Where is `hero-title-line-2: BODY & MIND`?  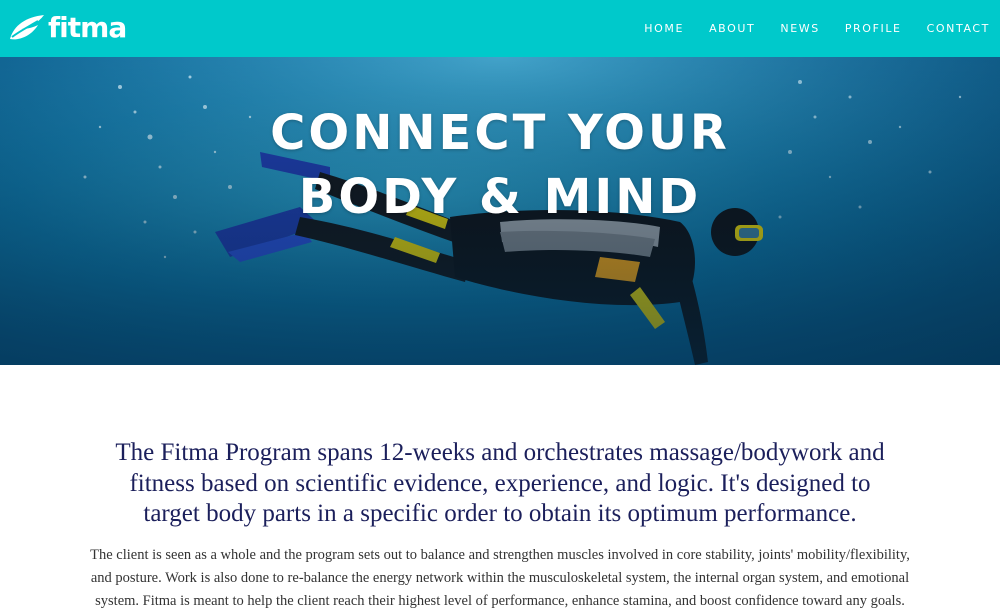 hero-title-line-2: BODY & MIND is located at coordinates (500, 197).